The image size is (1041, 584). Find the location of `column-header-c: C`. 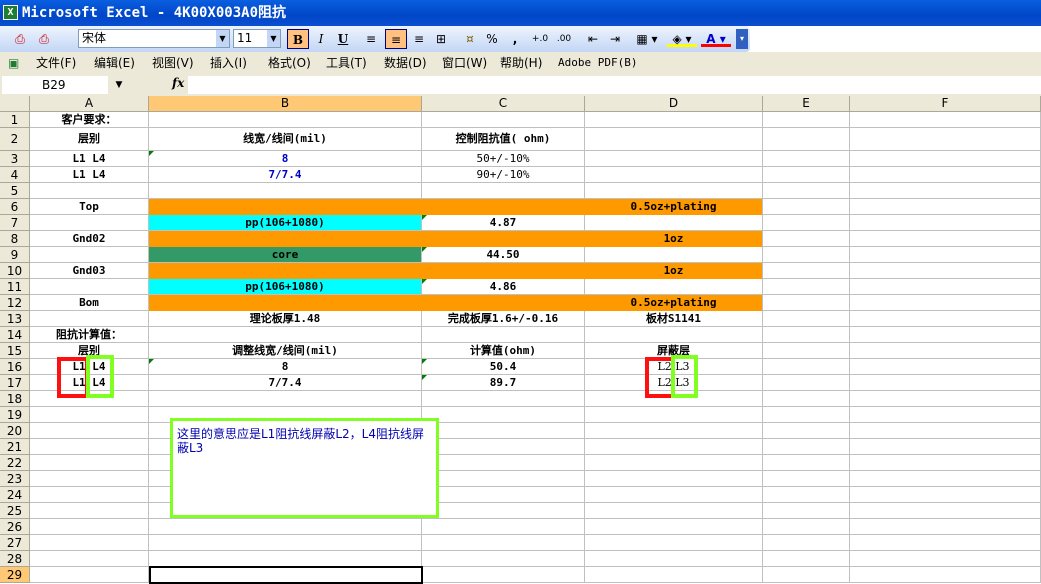

column-header-c: C is located at coordinates (503, 104).